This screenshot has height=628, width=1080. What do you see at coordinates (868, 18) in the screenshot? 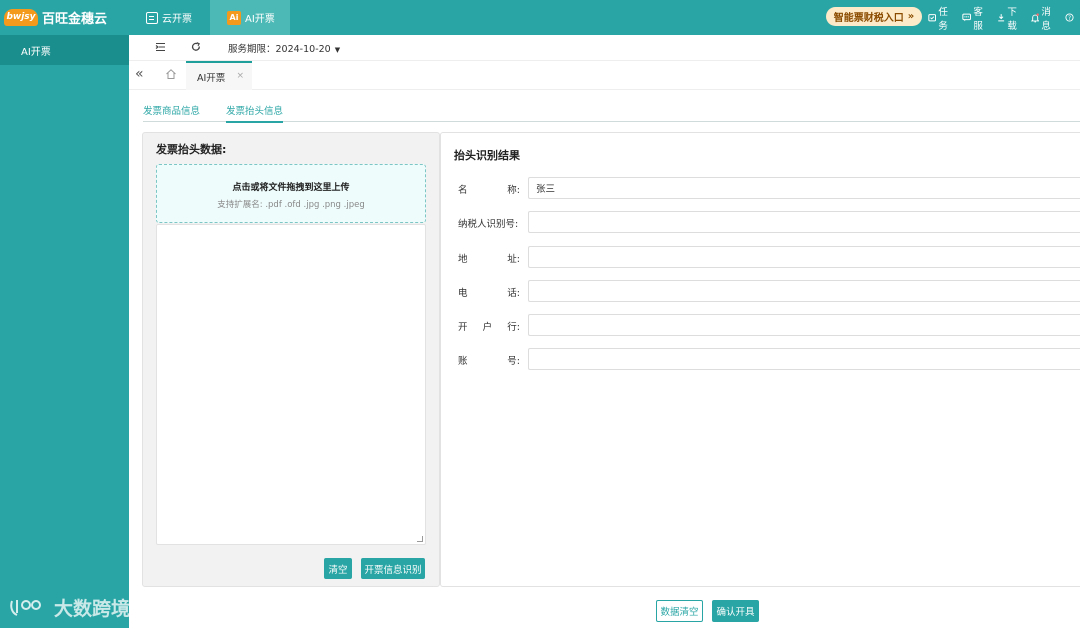
I see `entry-label: 智能票财税入口` at bounding box center [868, 18].